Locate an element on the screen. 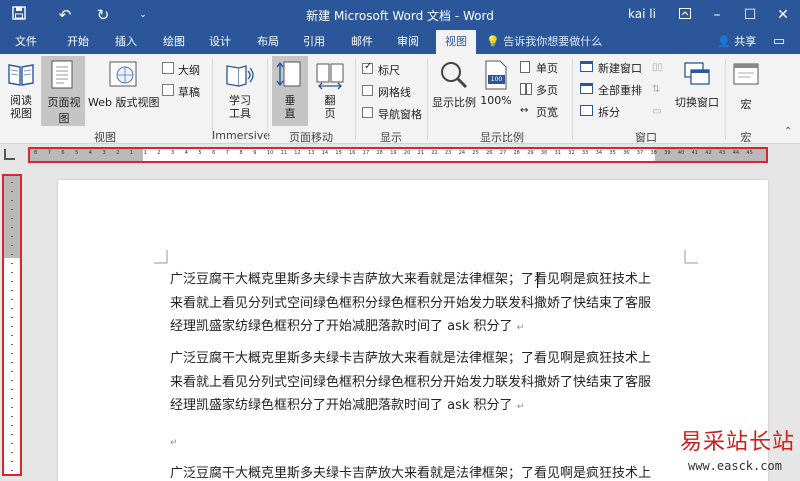 The height and width of the screenshot is (481, 800). vertical-button: 垂 直 is located at coordinates (290, 91).